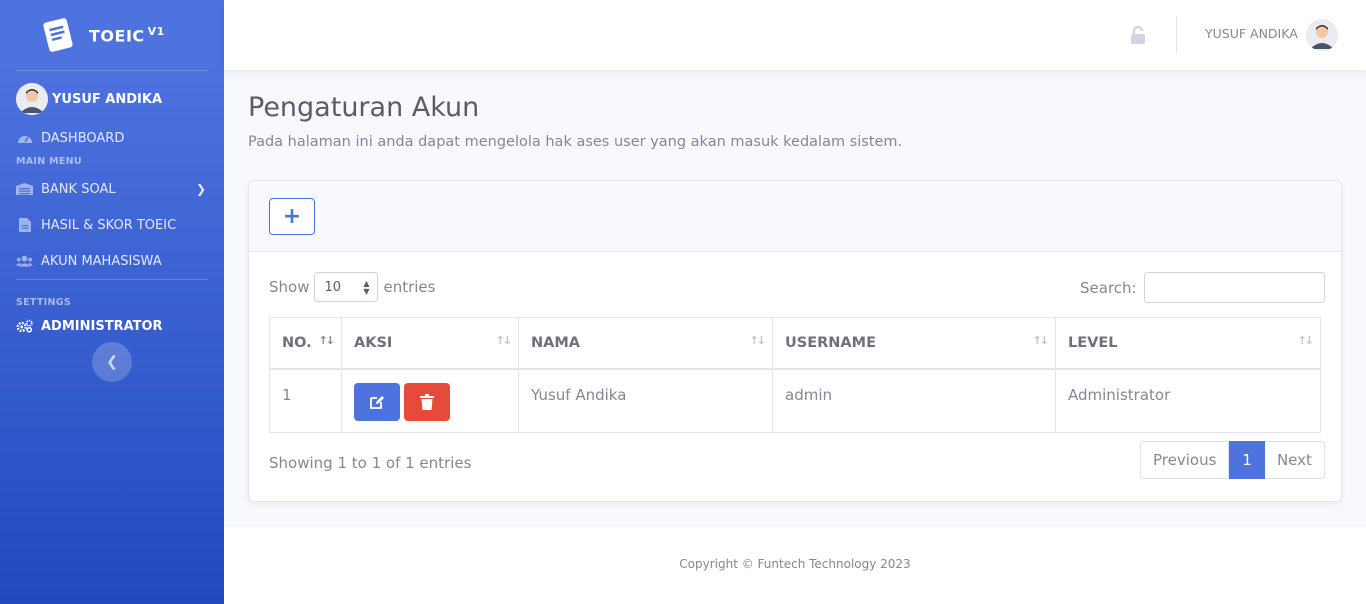 This screenshot has width=1366, height=604. Describe the element at coordinates (914, 343) in the screenshot. I see `column-header-username: USERNAME ↑↓` at that location.